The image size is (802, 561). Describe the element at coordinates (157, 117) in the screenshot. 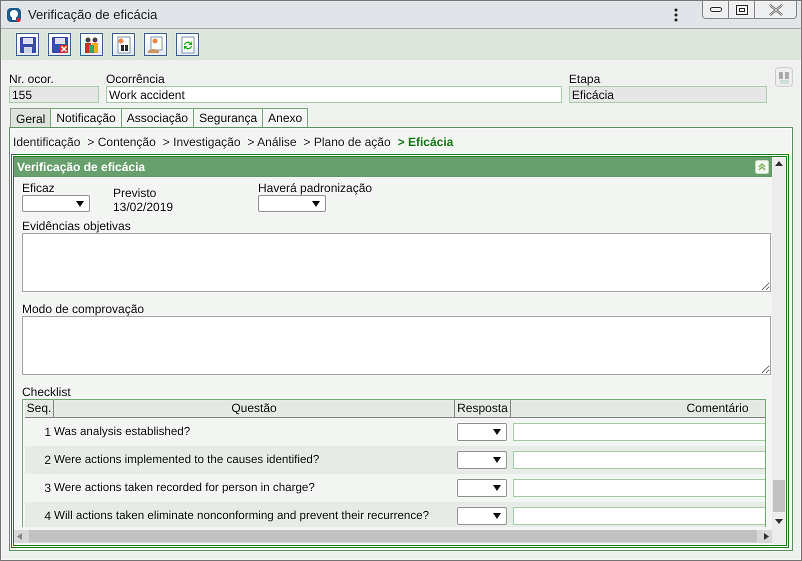

I see `tab: Associação` at that location.